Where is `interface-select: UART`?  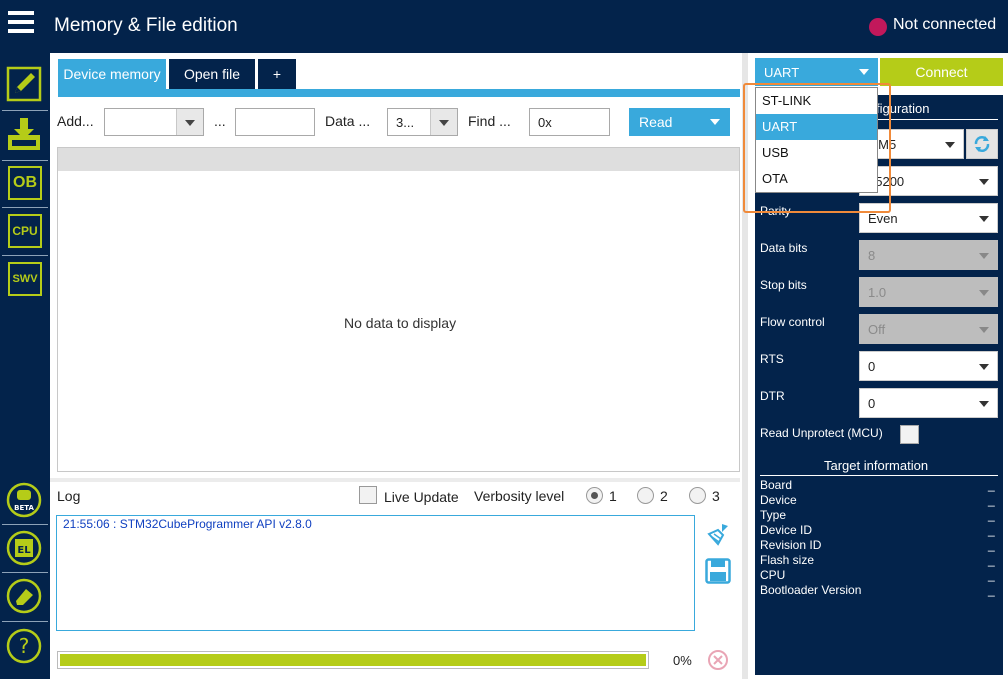
interface-select: UART is located at coordinates (816, 72).